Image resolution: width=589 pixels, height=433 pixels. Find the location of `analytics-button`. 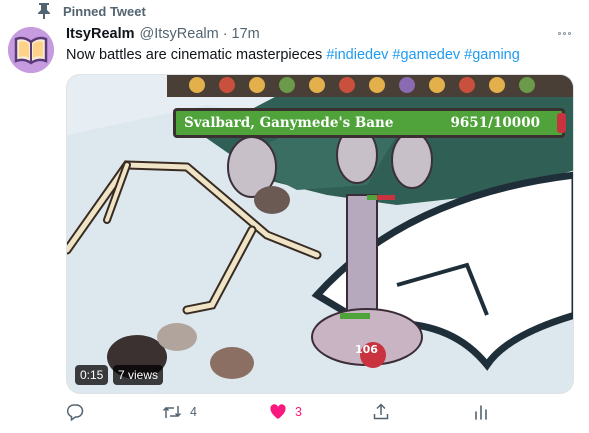

analytics-button is located at coordinates (485, 412).